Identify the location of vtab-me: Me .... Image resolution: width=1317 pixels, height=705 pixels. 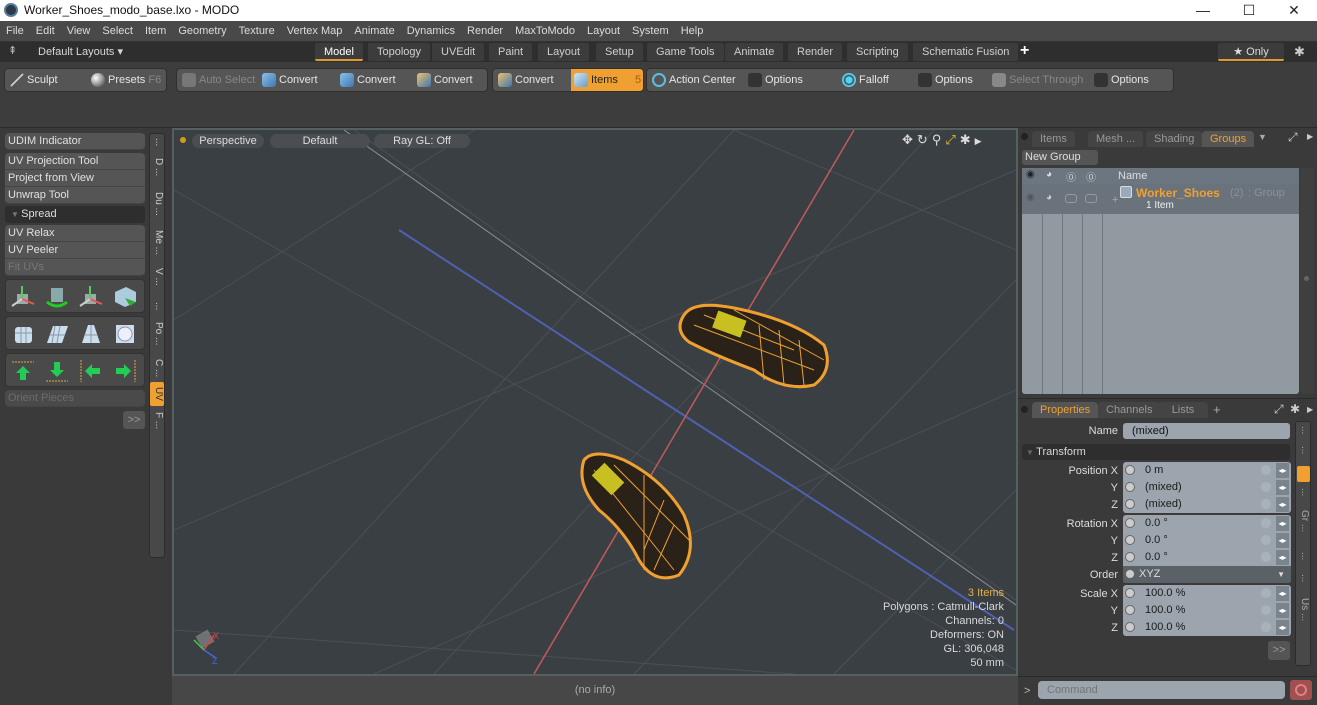
(157, 242).